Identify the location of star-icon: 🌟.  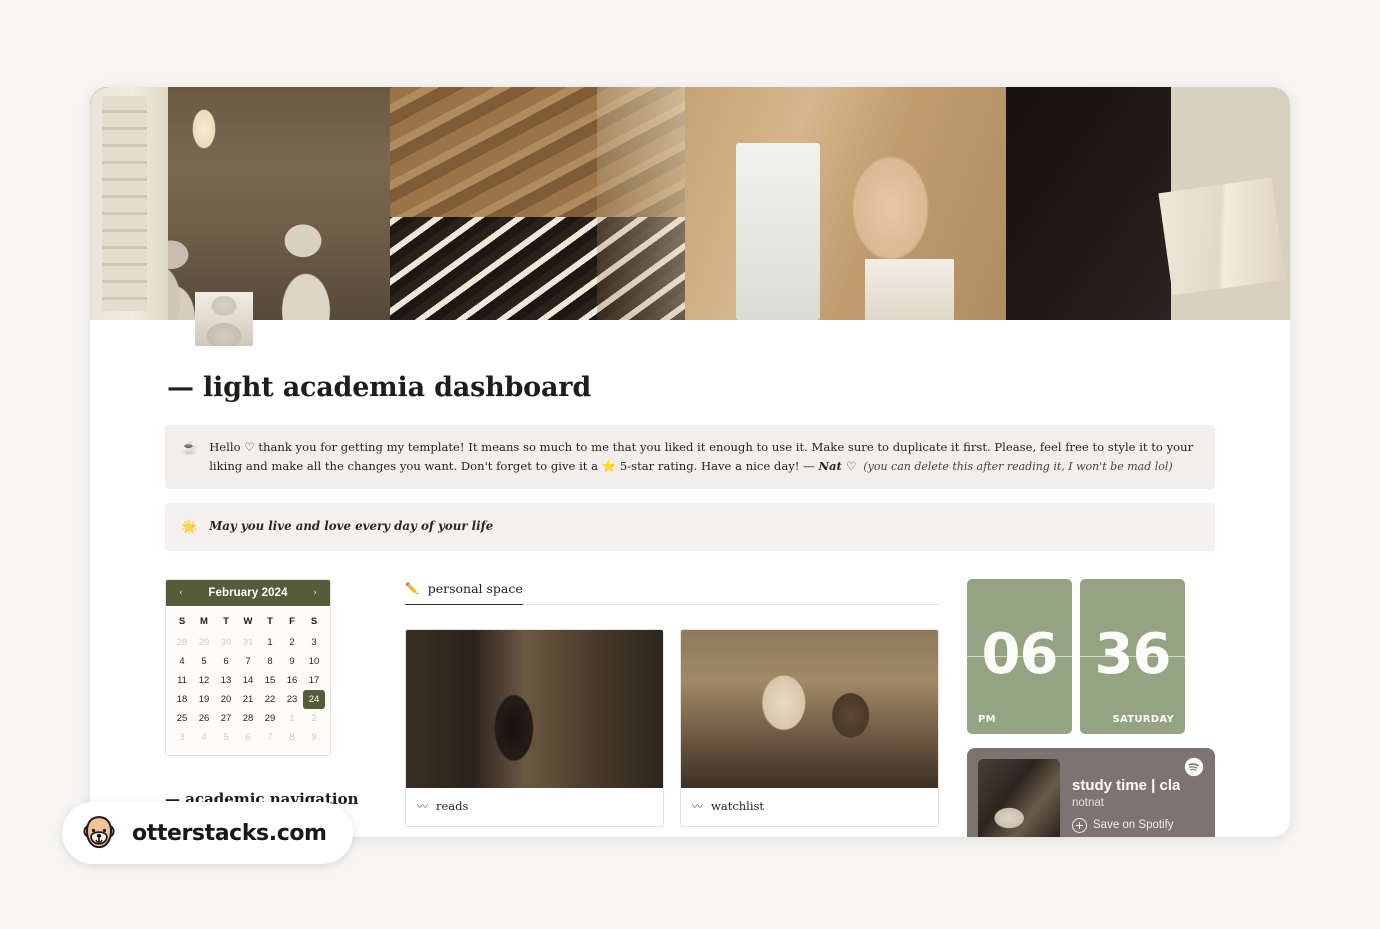
(189, 526).